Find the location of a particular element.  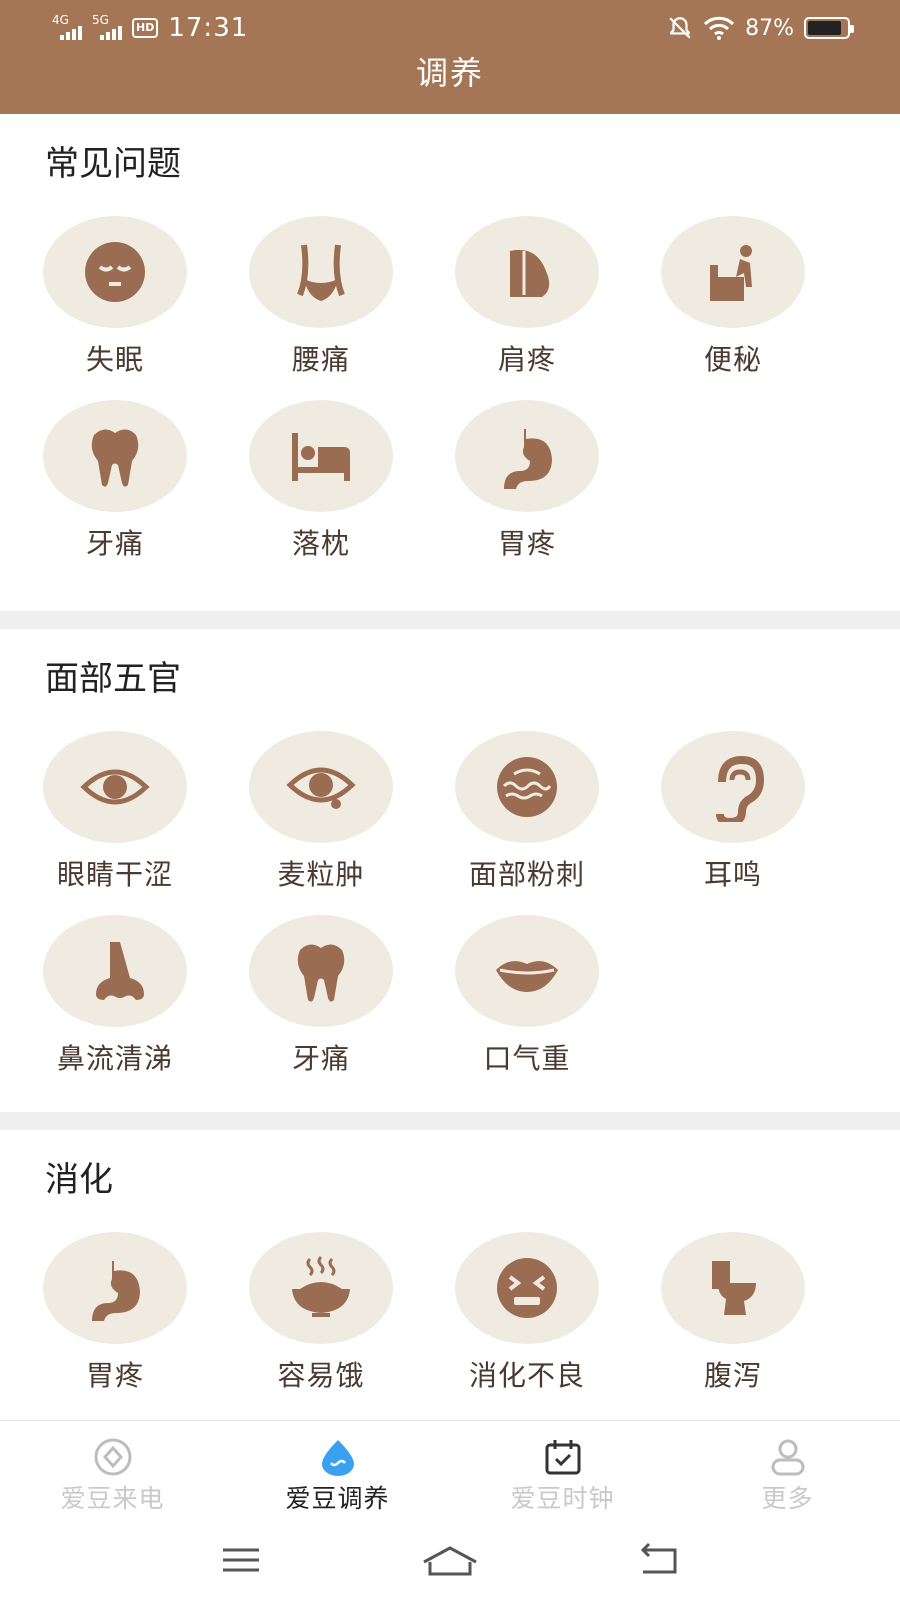

battery-fill is located at coordinates (825, 28).